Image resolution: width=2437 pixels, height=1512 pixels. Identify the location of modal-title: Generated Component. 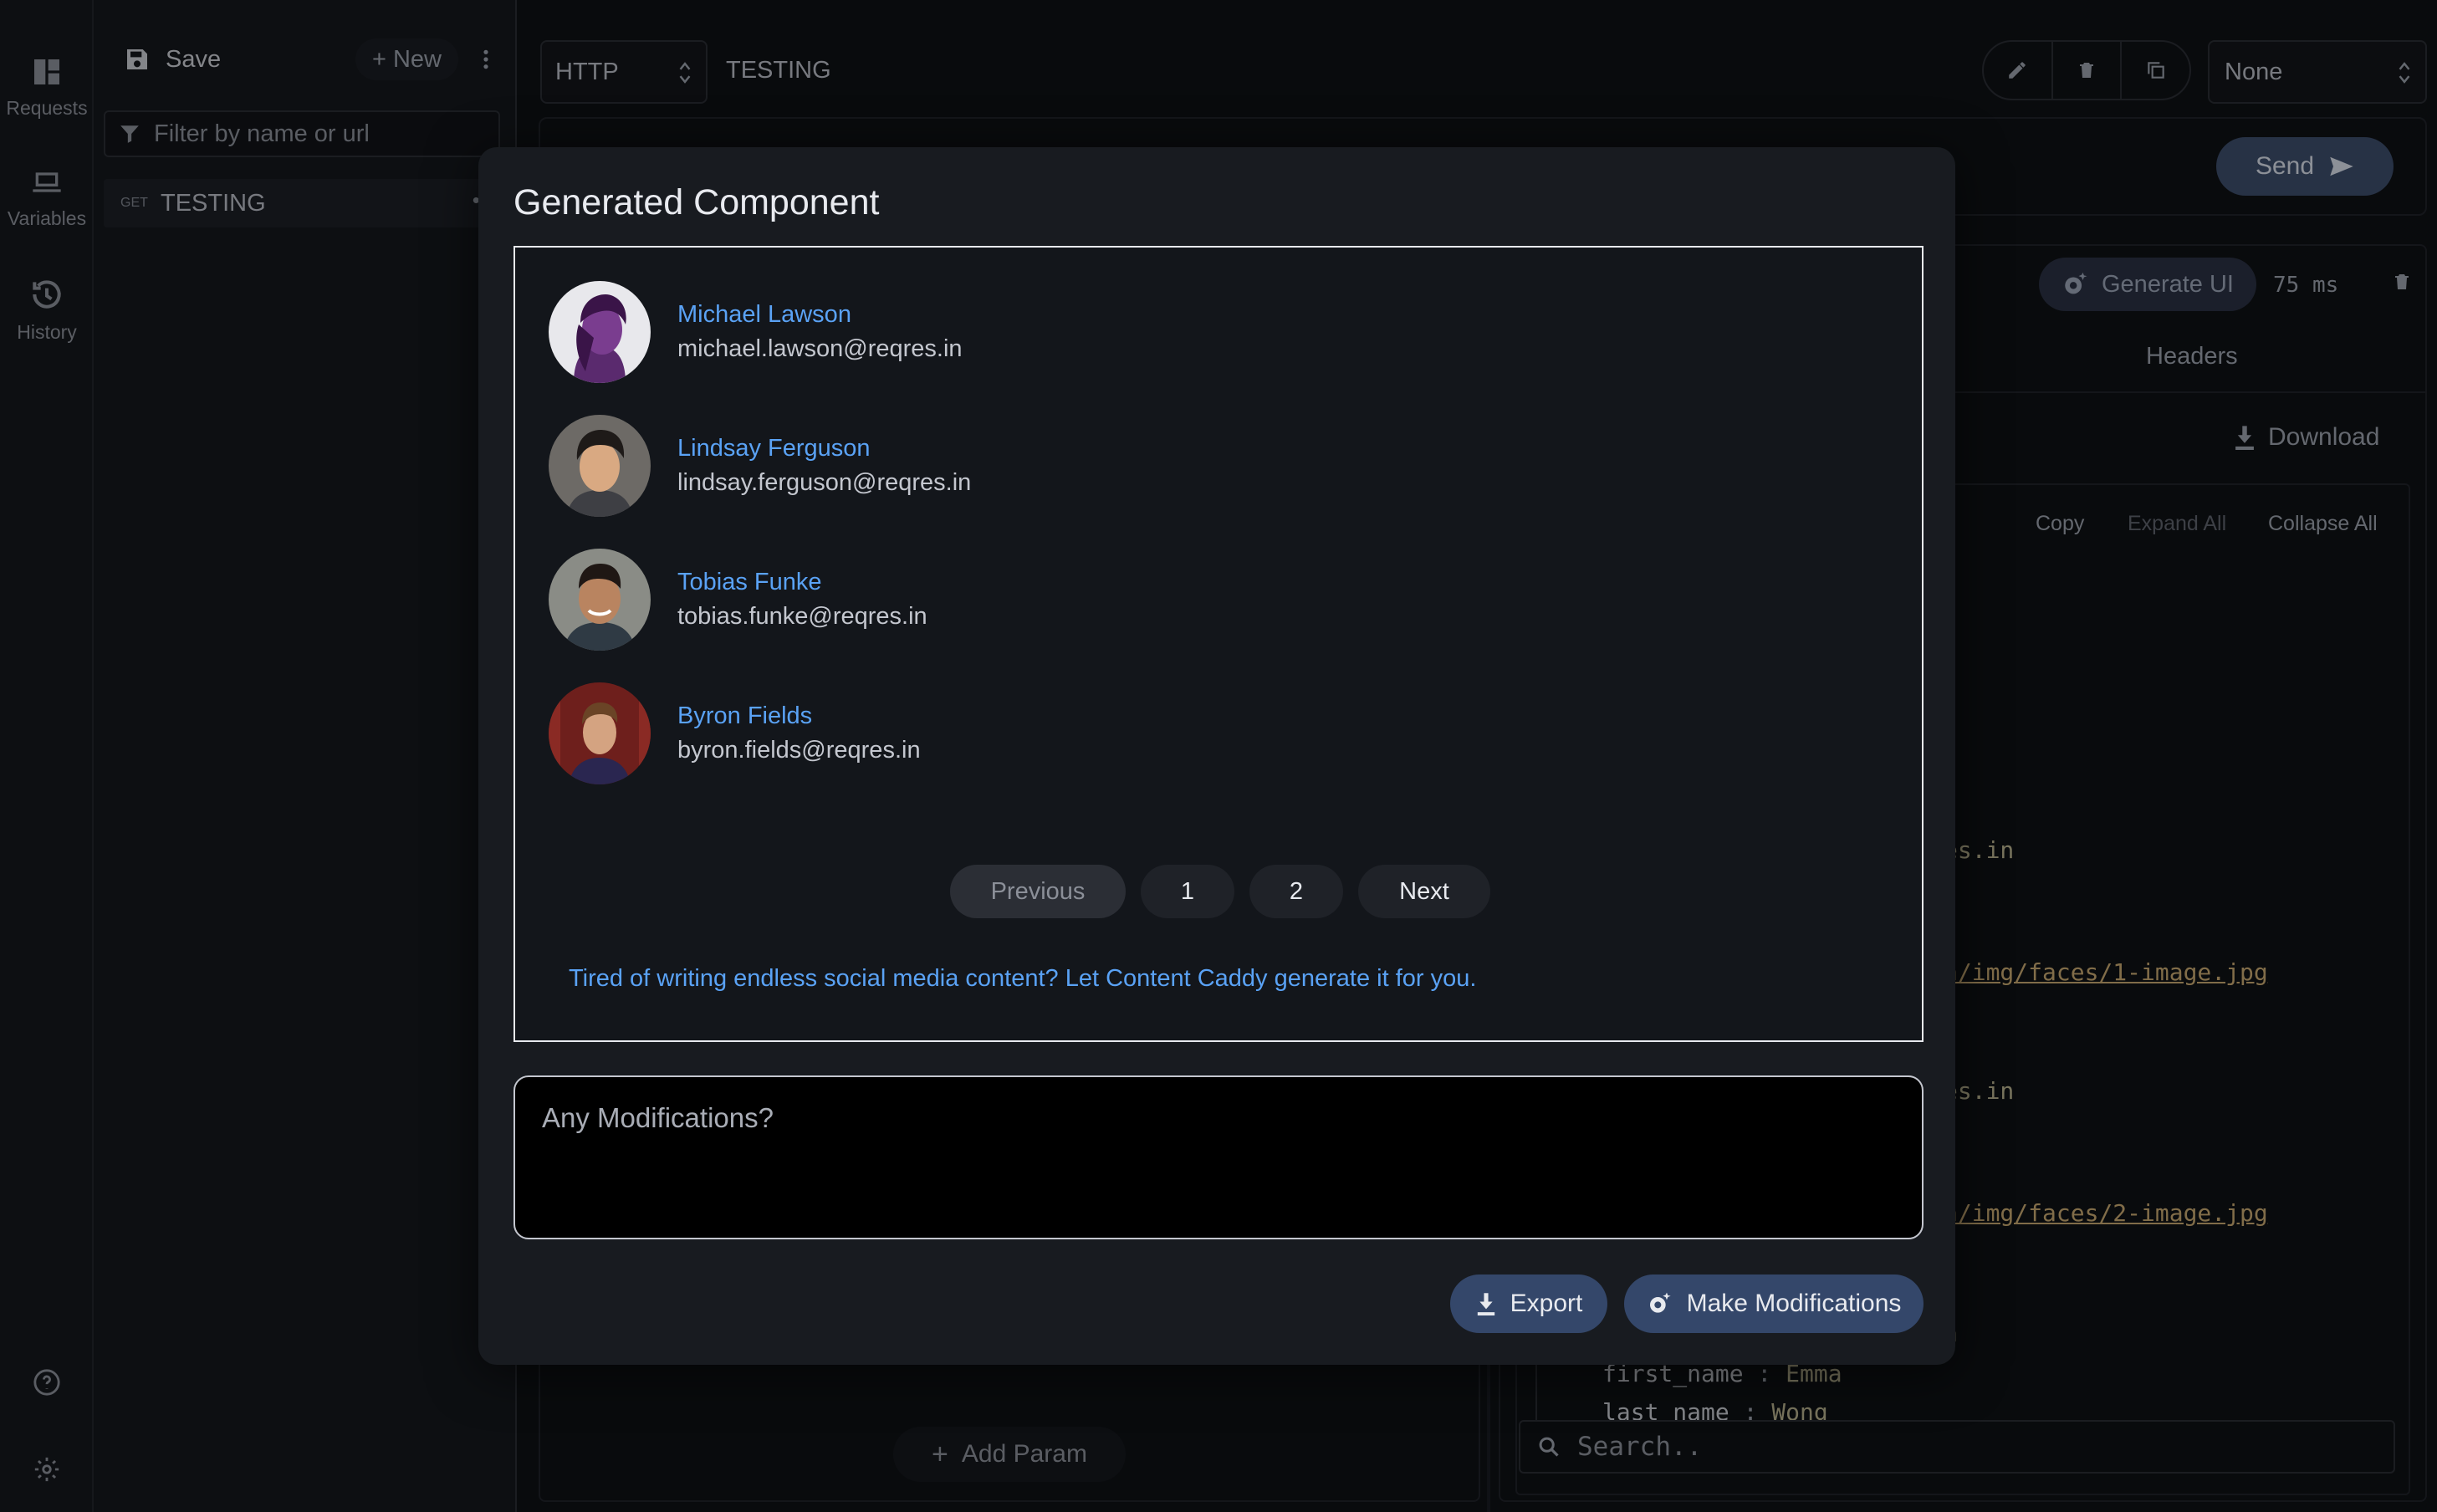
(696, 202).